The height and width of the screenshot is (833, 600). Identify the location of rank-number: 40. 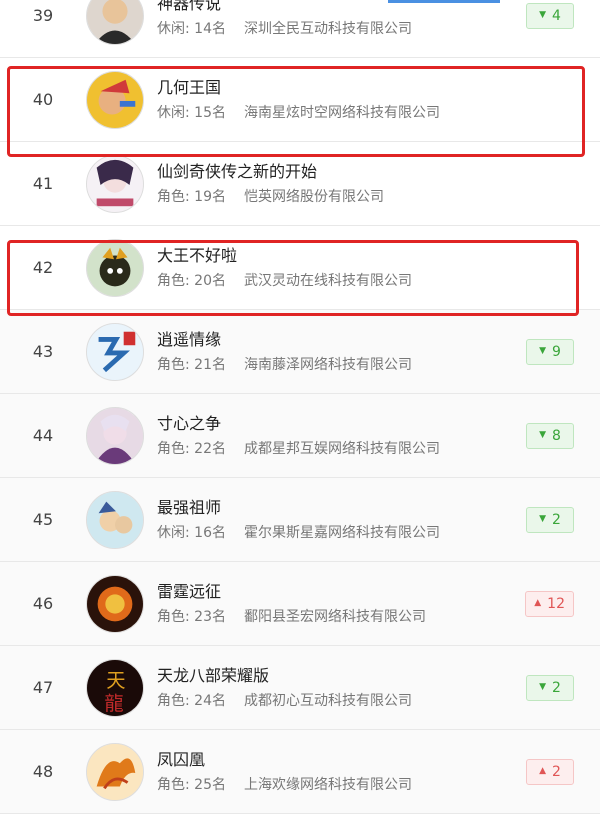
(43, 99).